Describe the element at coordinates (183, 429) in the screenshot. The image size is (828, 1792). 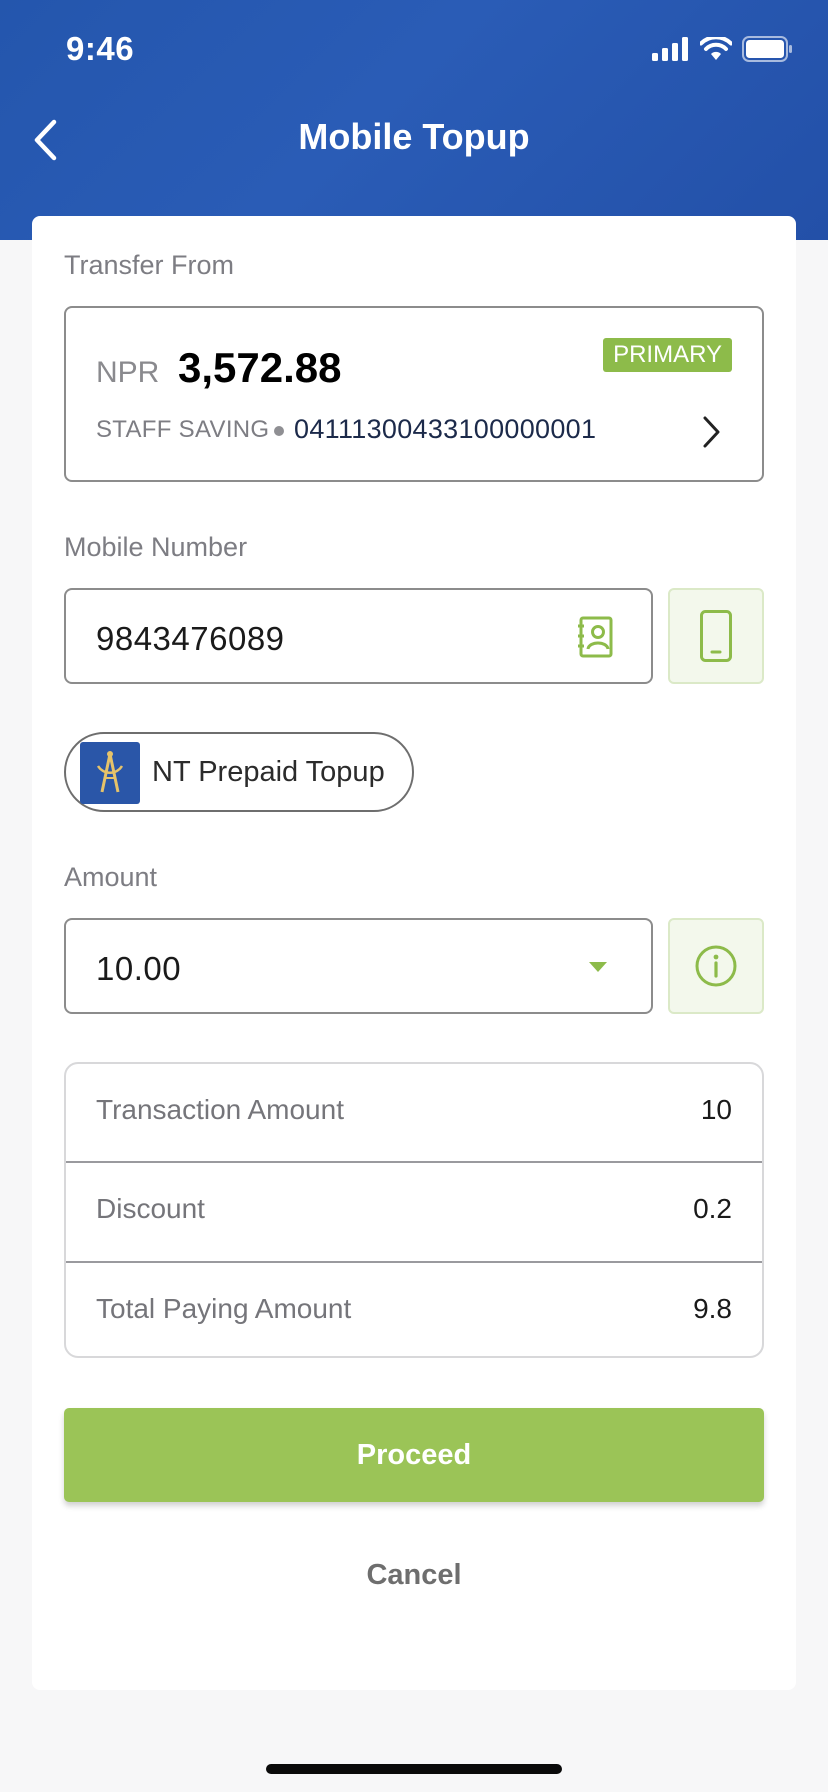
I see `account-type: STAFF SAVING` at that location.